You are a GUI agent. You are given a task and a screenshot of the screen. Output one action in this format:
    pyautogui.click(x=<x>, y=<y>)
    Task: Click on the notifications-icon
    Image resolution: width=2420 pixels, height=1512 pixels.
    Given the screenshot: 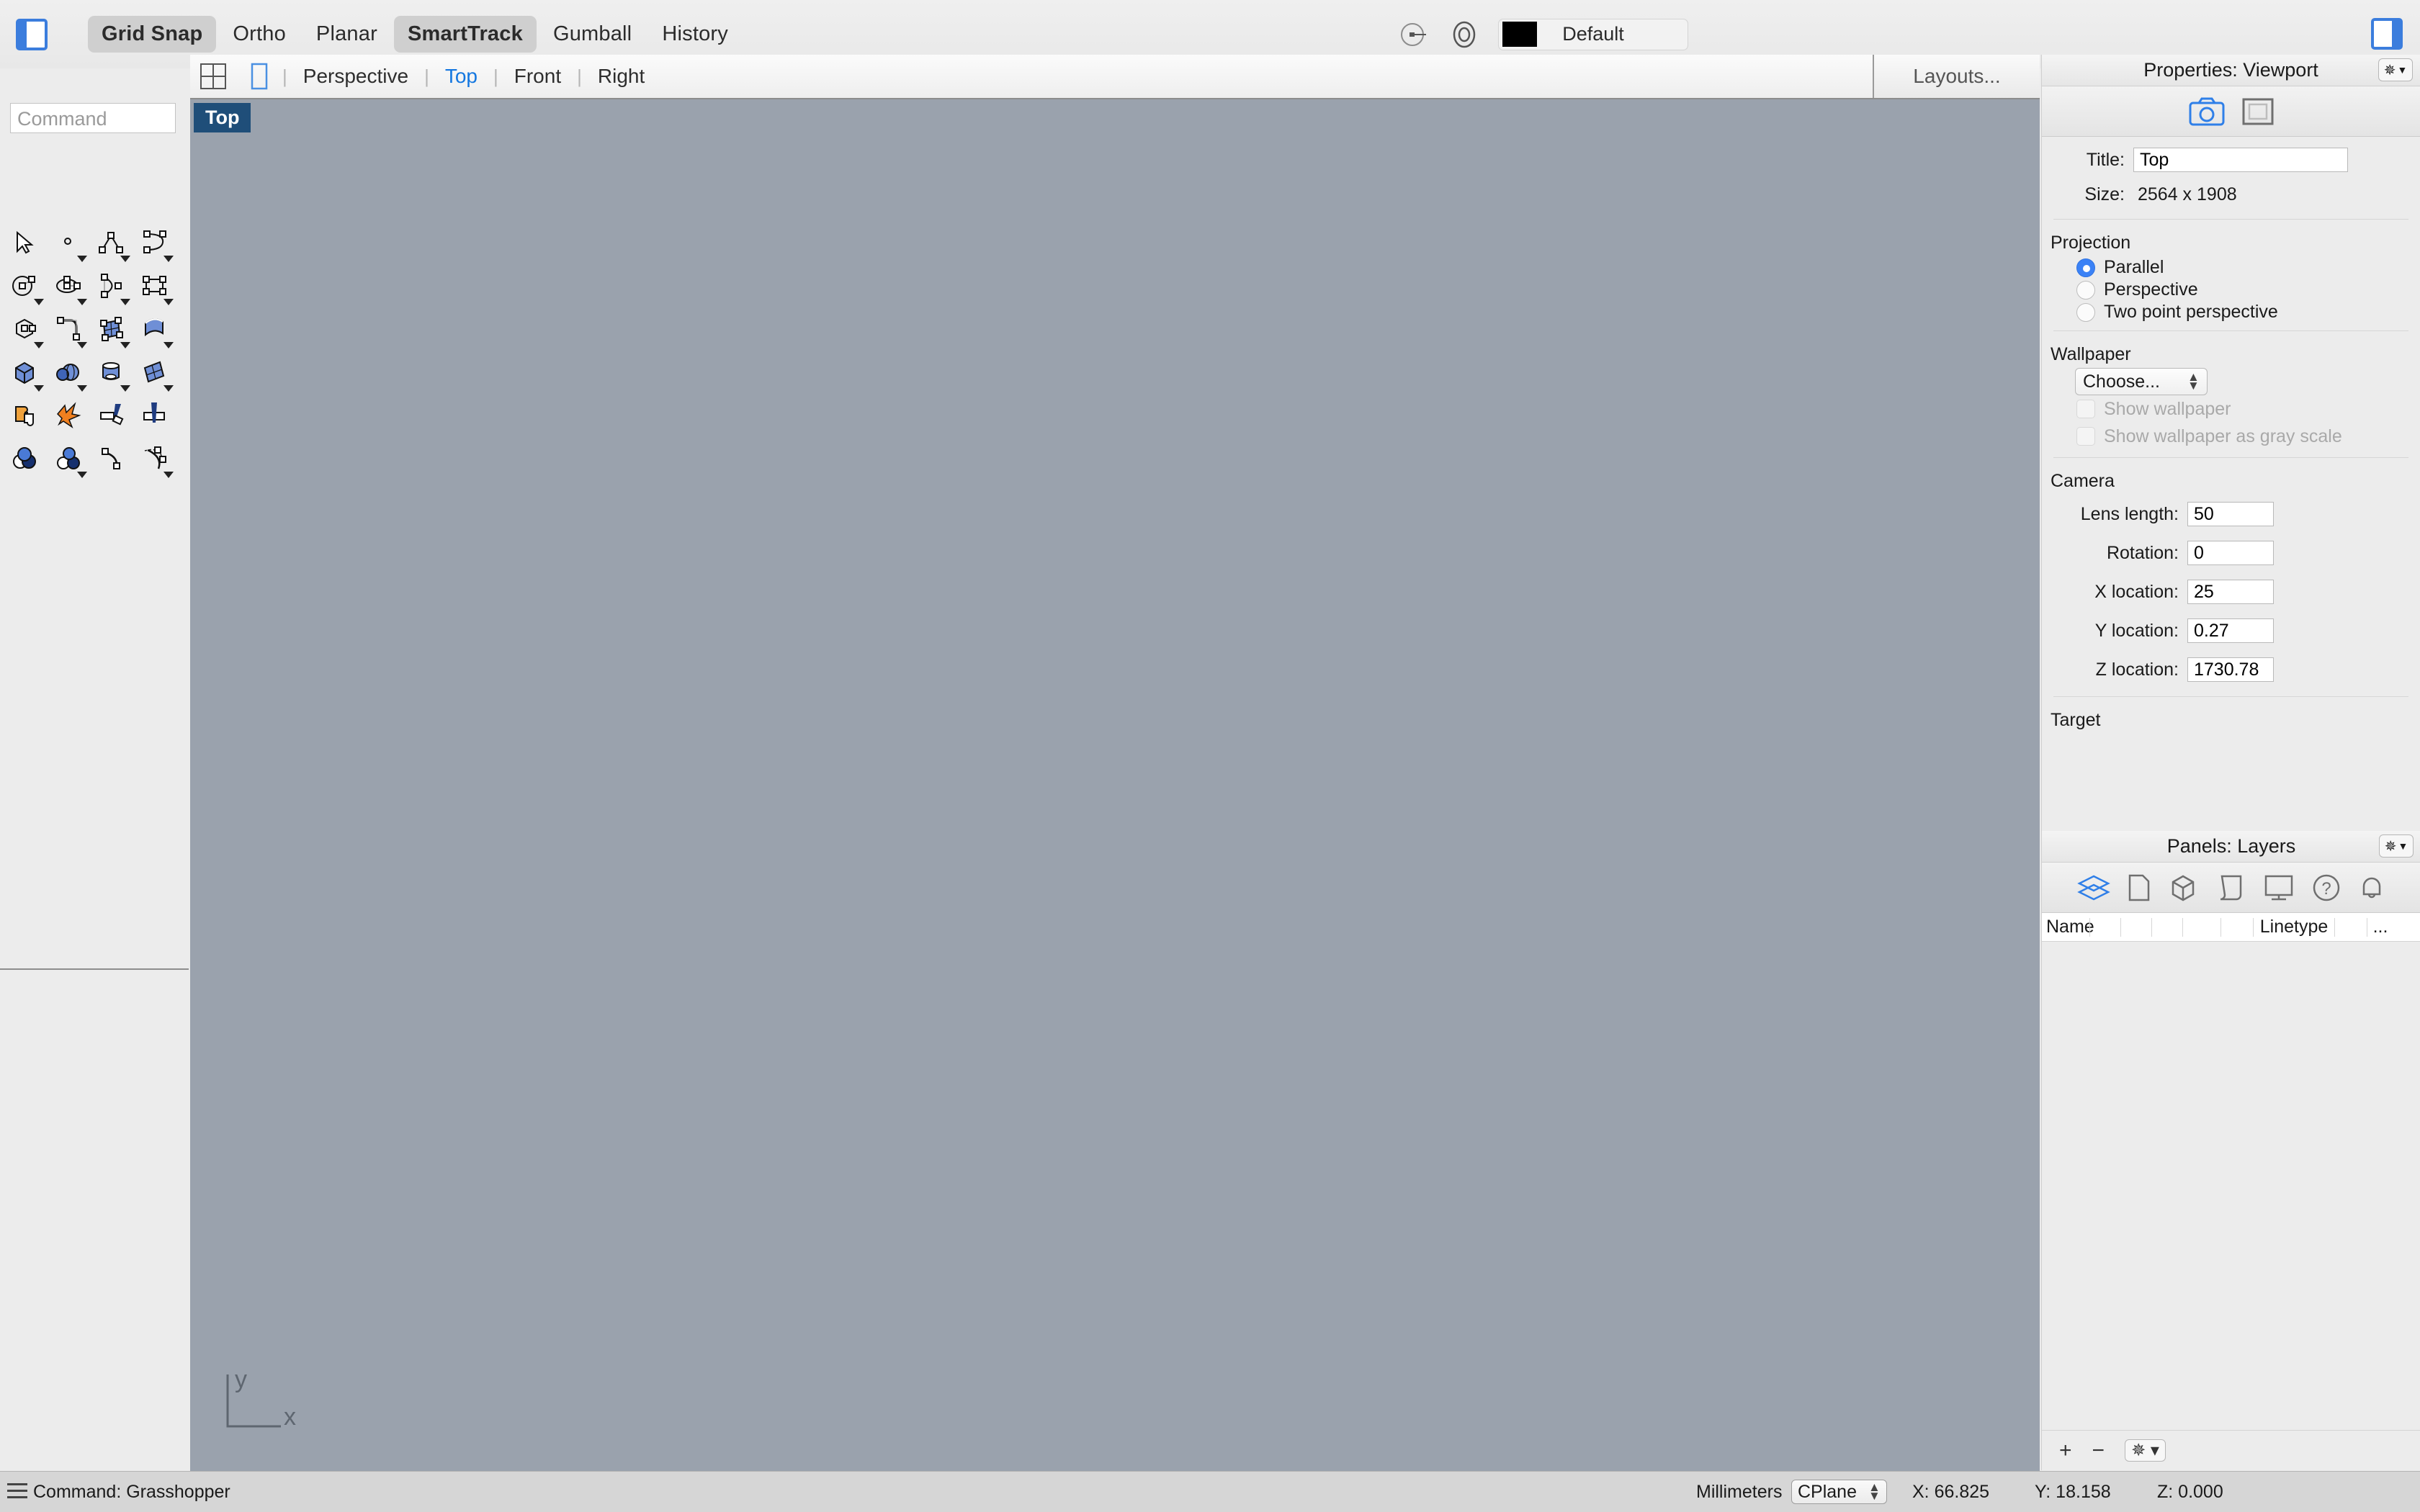 What is the action you would take?
    pyautogui.click(x=2371, y=888)
    